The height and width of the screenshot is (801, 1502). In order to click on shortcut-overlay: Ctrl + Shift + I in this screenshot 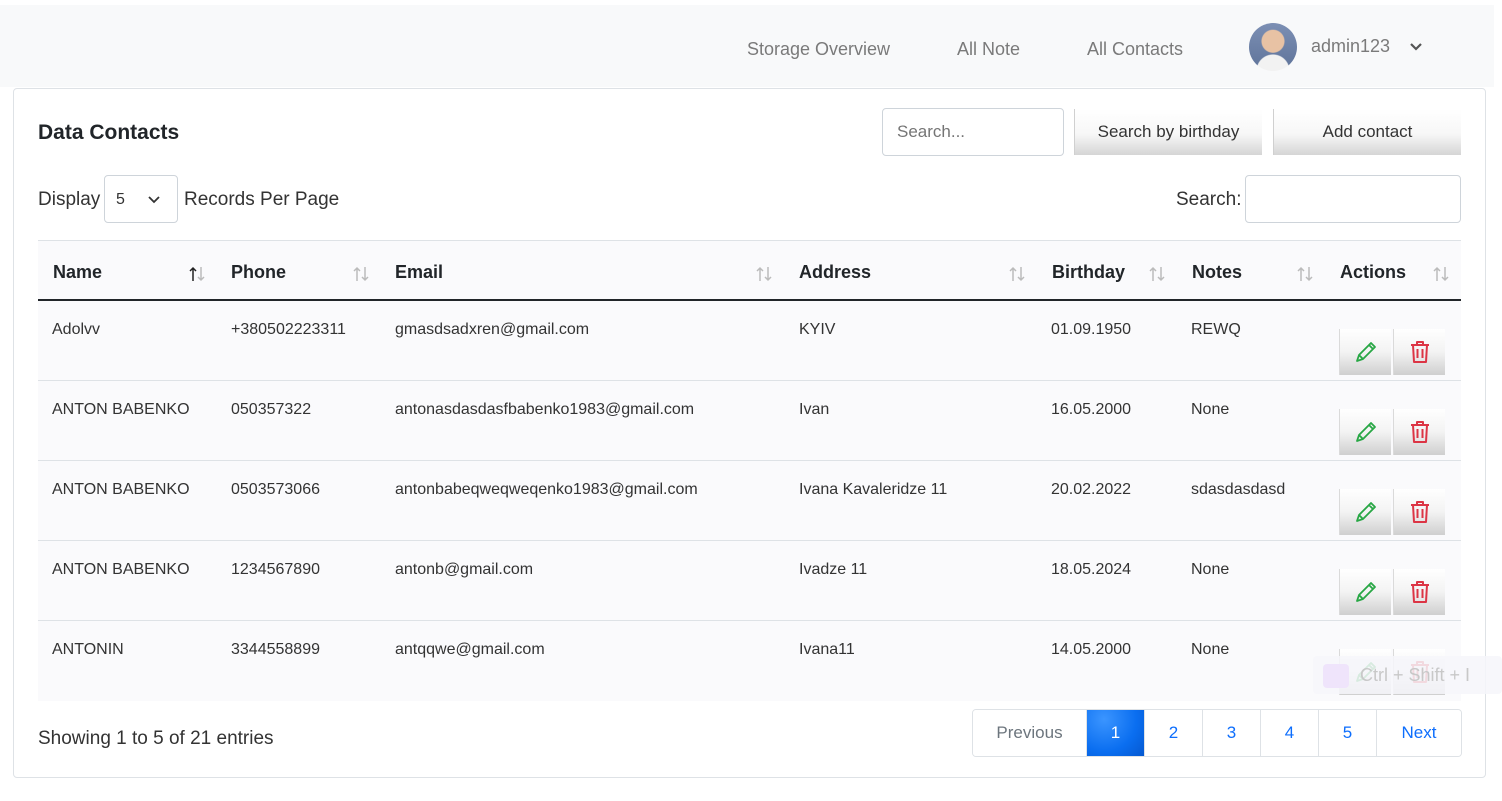, I will do `click(1407, 675)`.